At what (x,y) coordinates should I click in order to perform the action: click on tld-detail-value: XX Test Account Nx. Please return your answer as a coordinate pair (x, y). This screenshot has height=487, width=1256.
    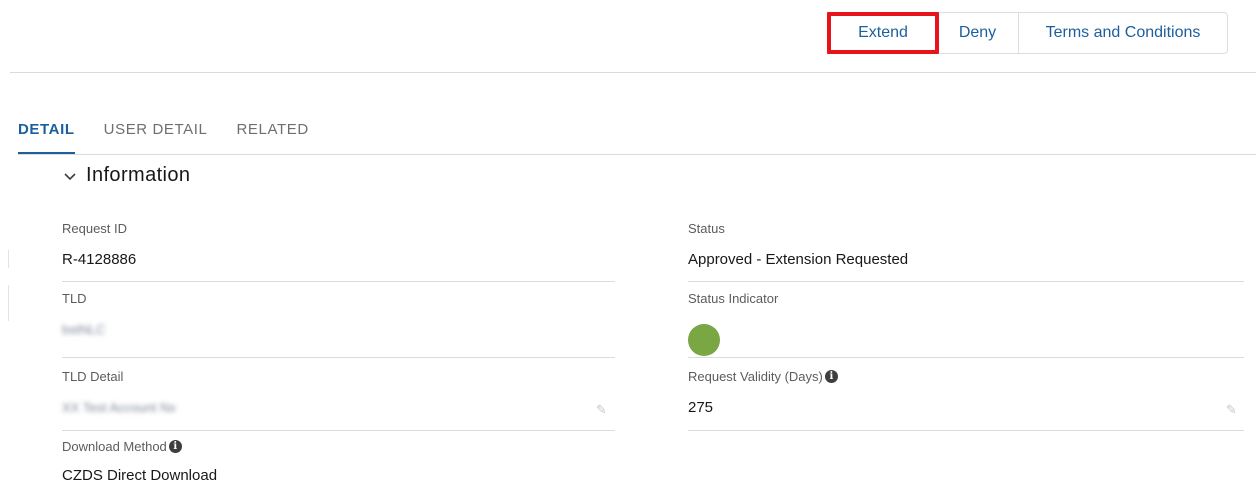
    Looking at the image, I should click on (119, 407).